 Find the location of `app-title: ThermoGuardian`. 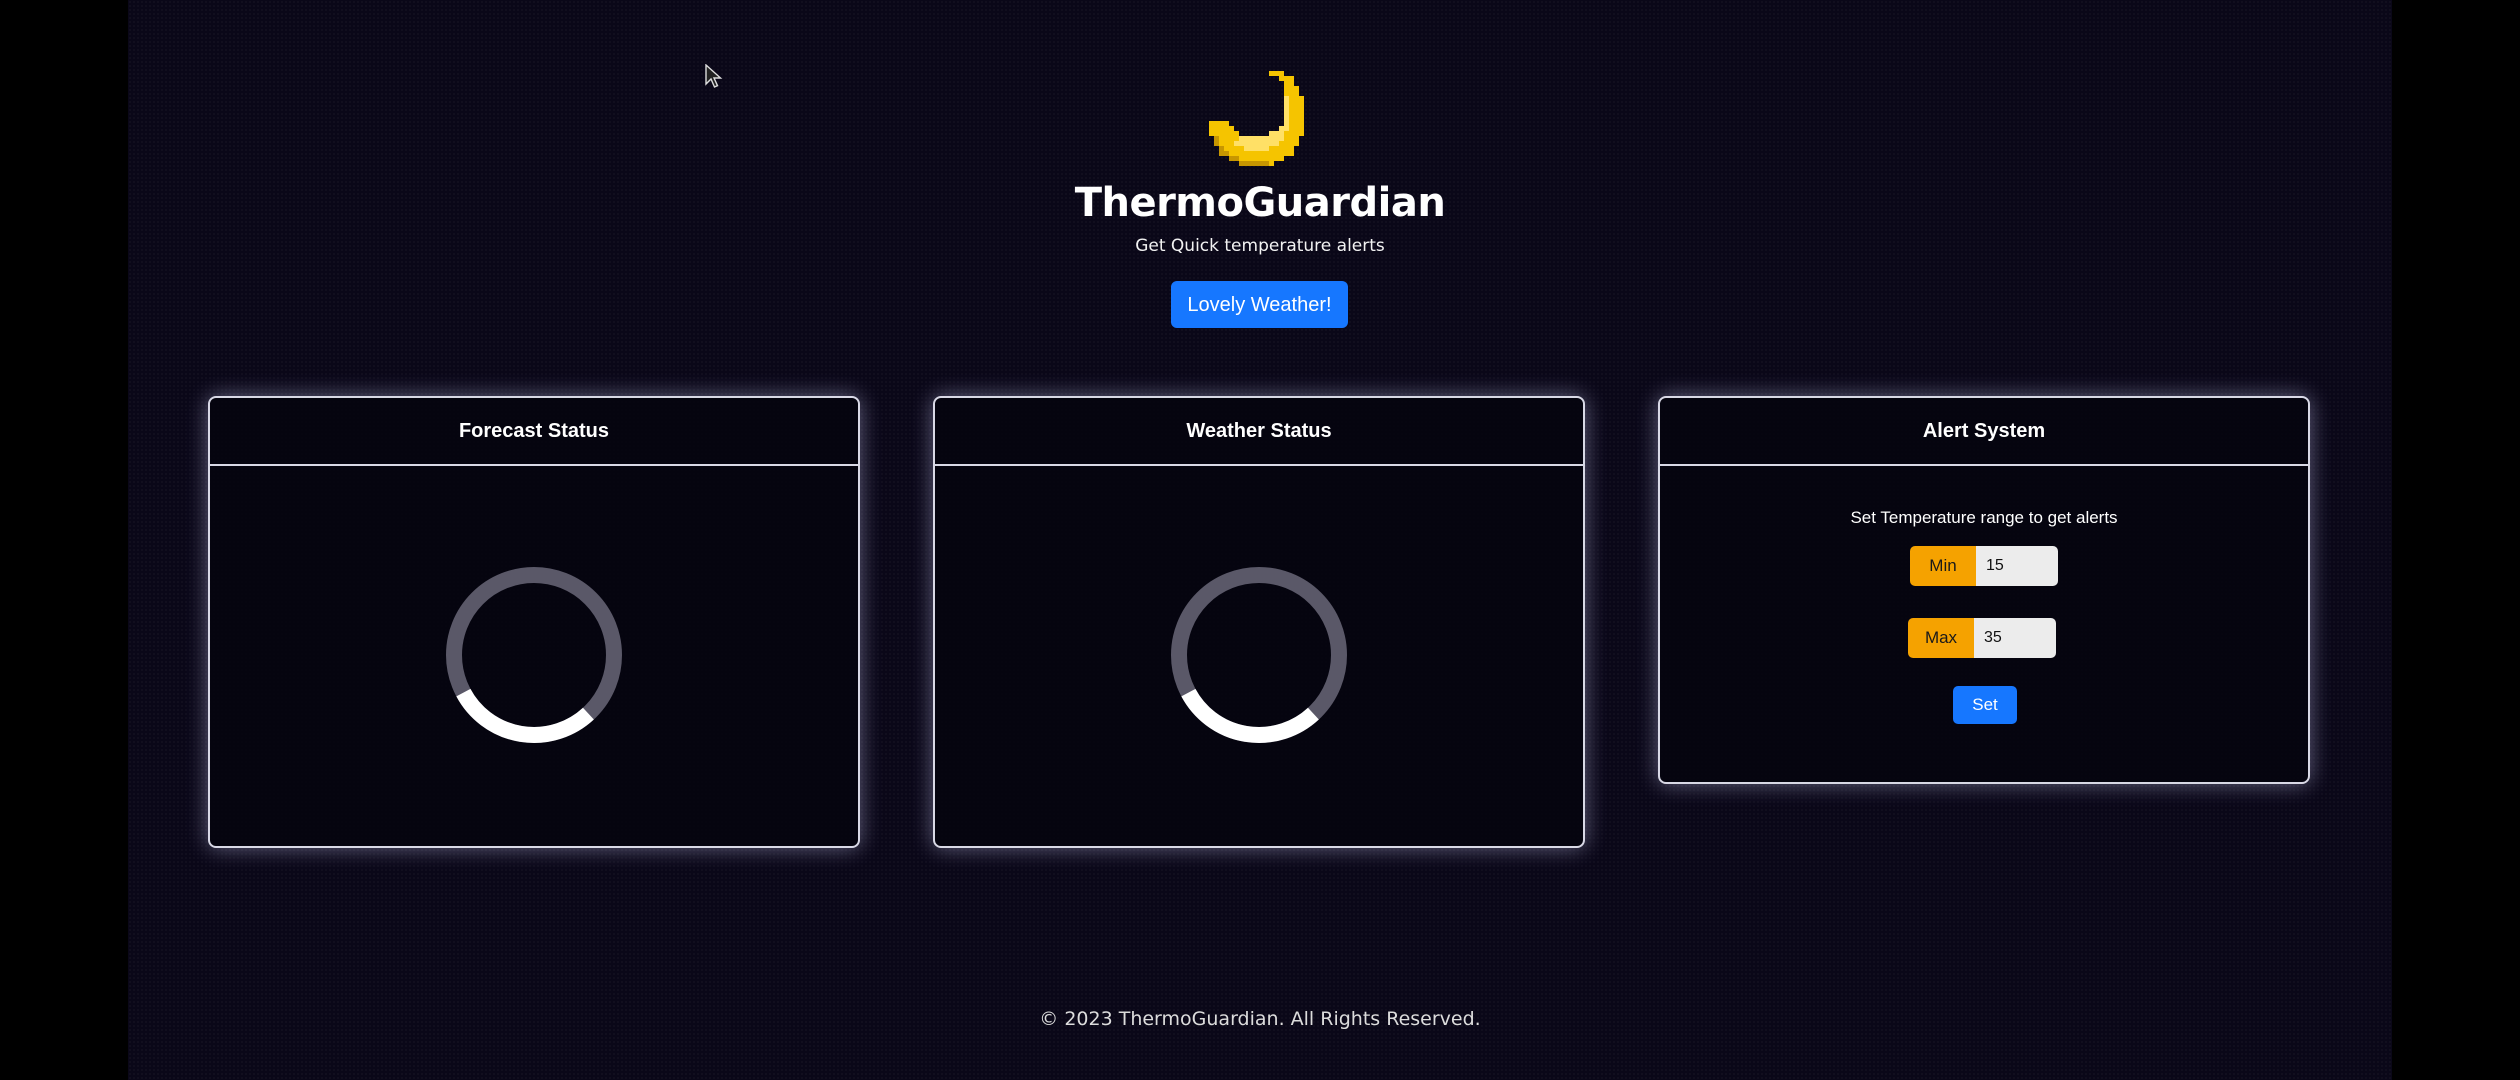

app-title: ThermoGuardian is located at coordinates (1260, 203).